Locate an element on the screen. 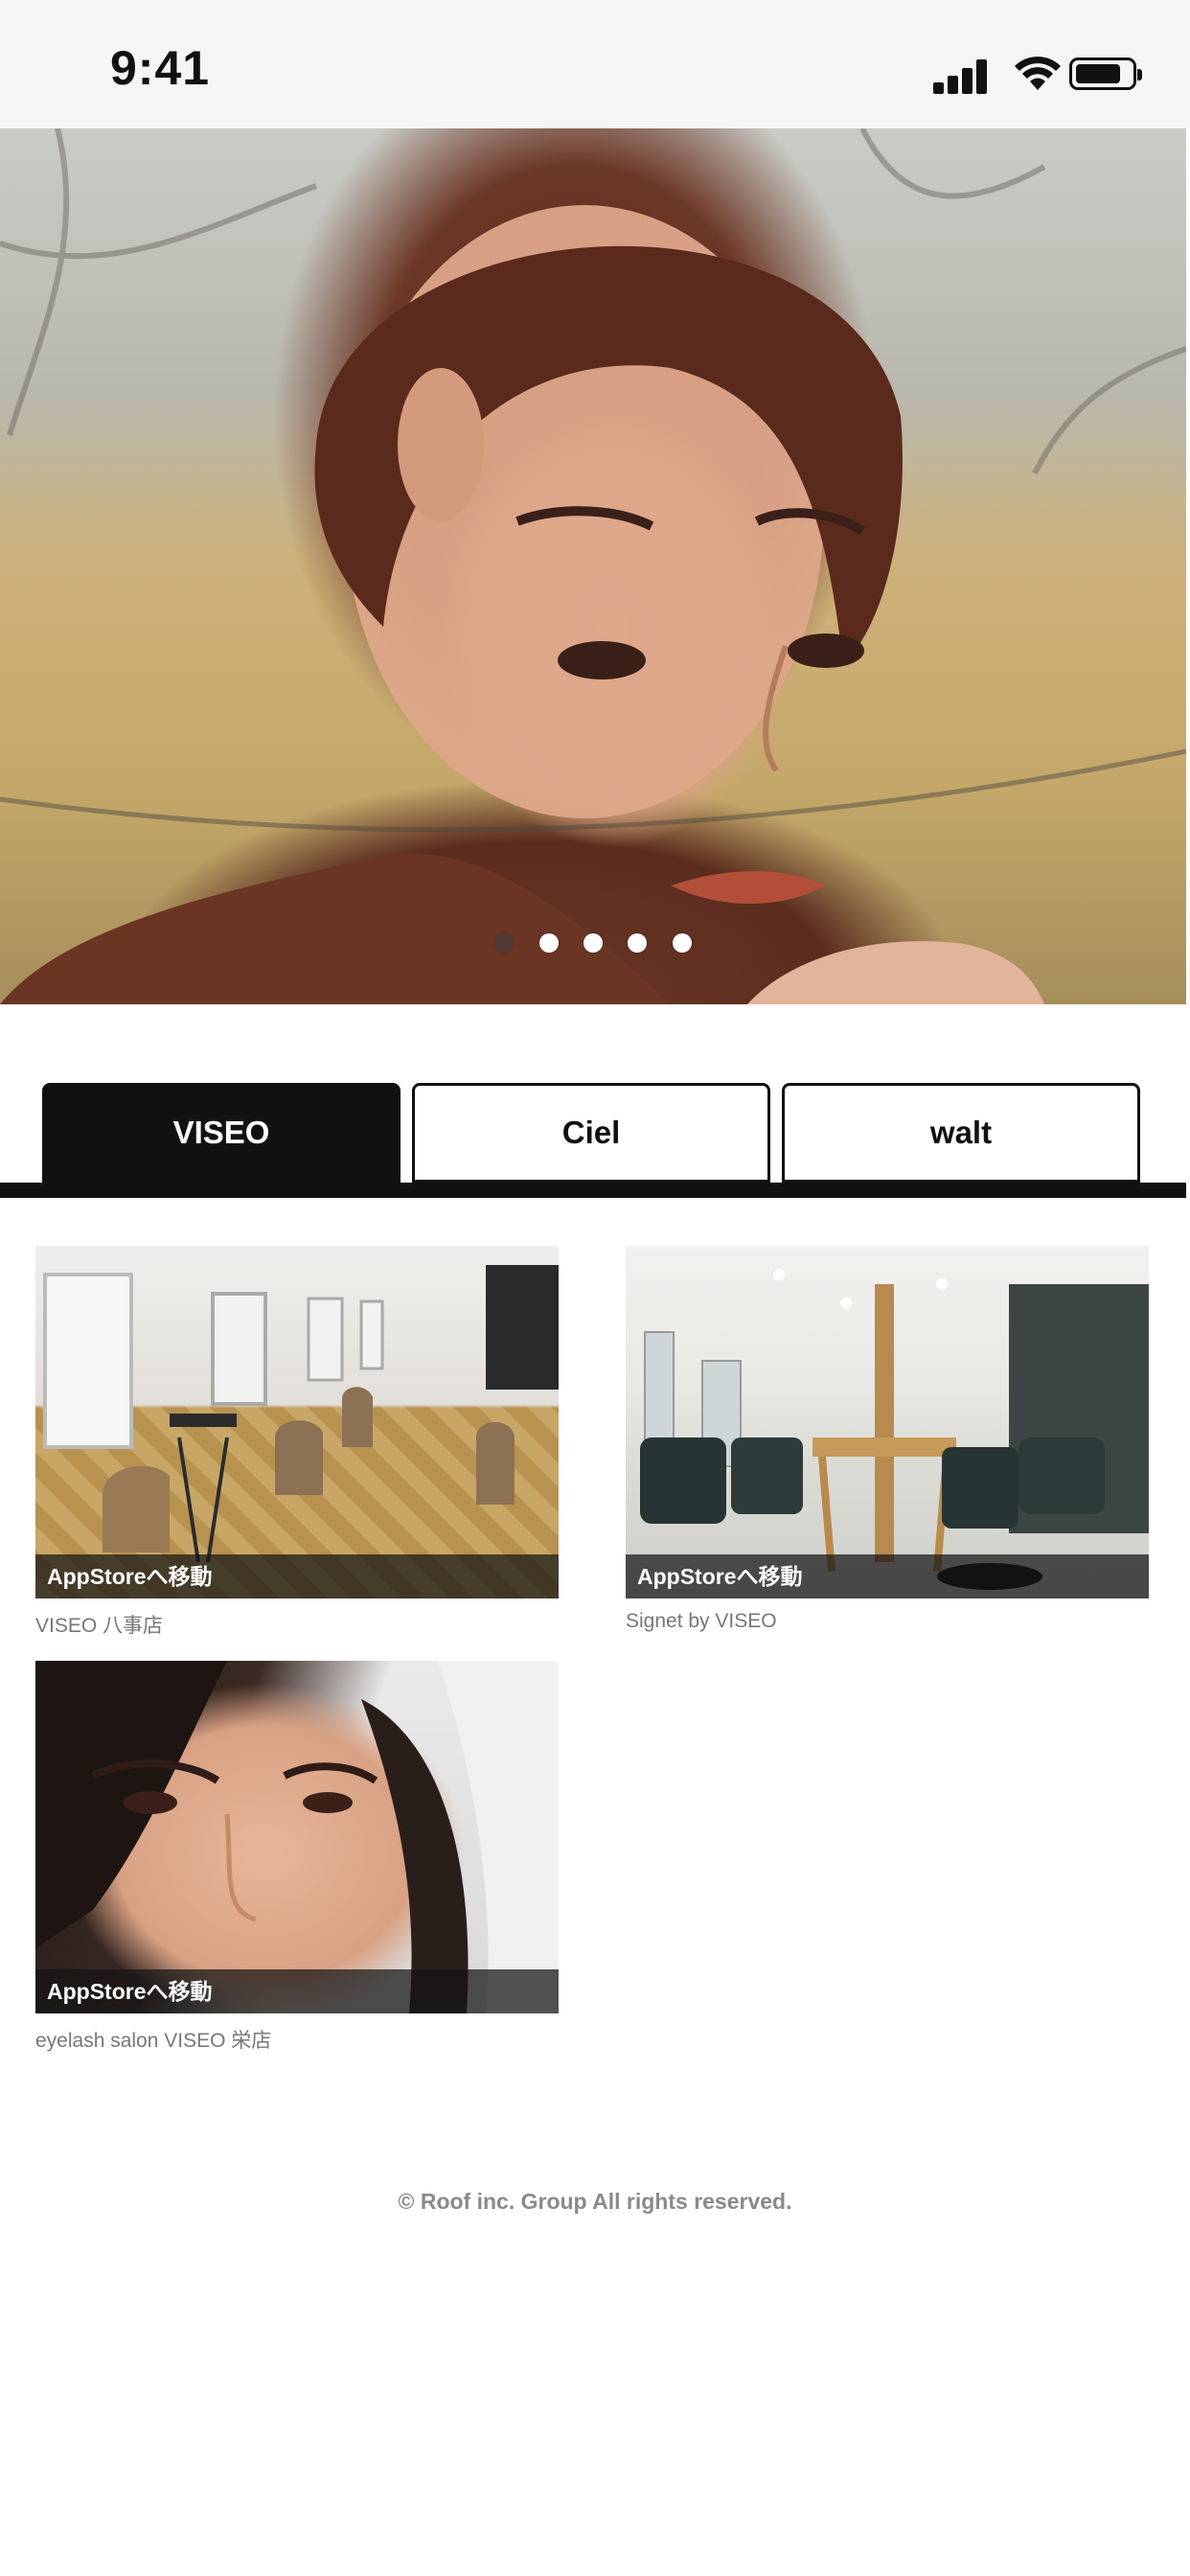 This screenshot has height=2576, width=1190. tab-viseo: VISEO is located at coordinates (221, 1133).